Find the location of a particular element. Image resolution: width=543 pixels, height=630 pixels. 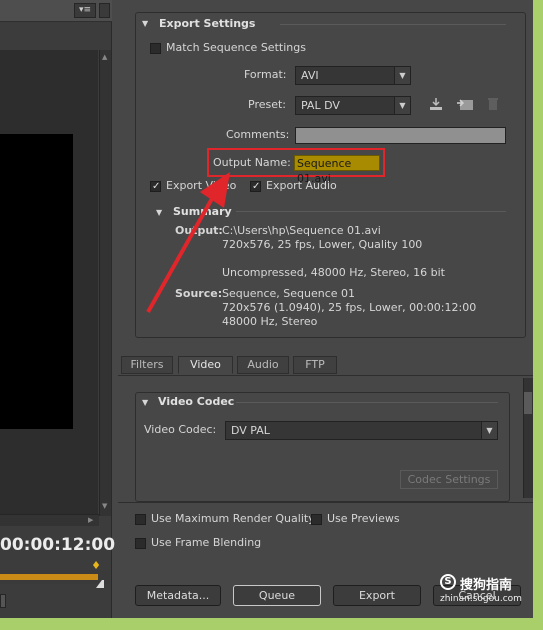

sogou-logo-icon: S is located at coordinates (448, 582).